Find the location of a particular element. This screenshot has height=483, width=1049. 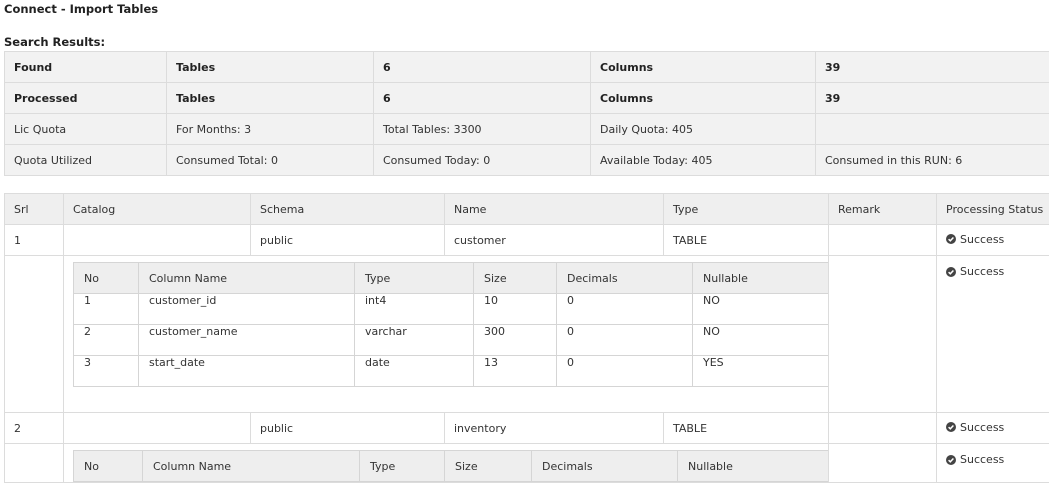

column-name: start_date is located at coordinates (247, 371).